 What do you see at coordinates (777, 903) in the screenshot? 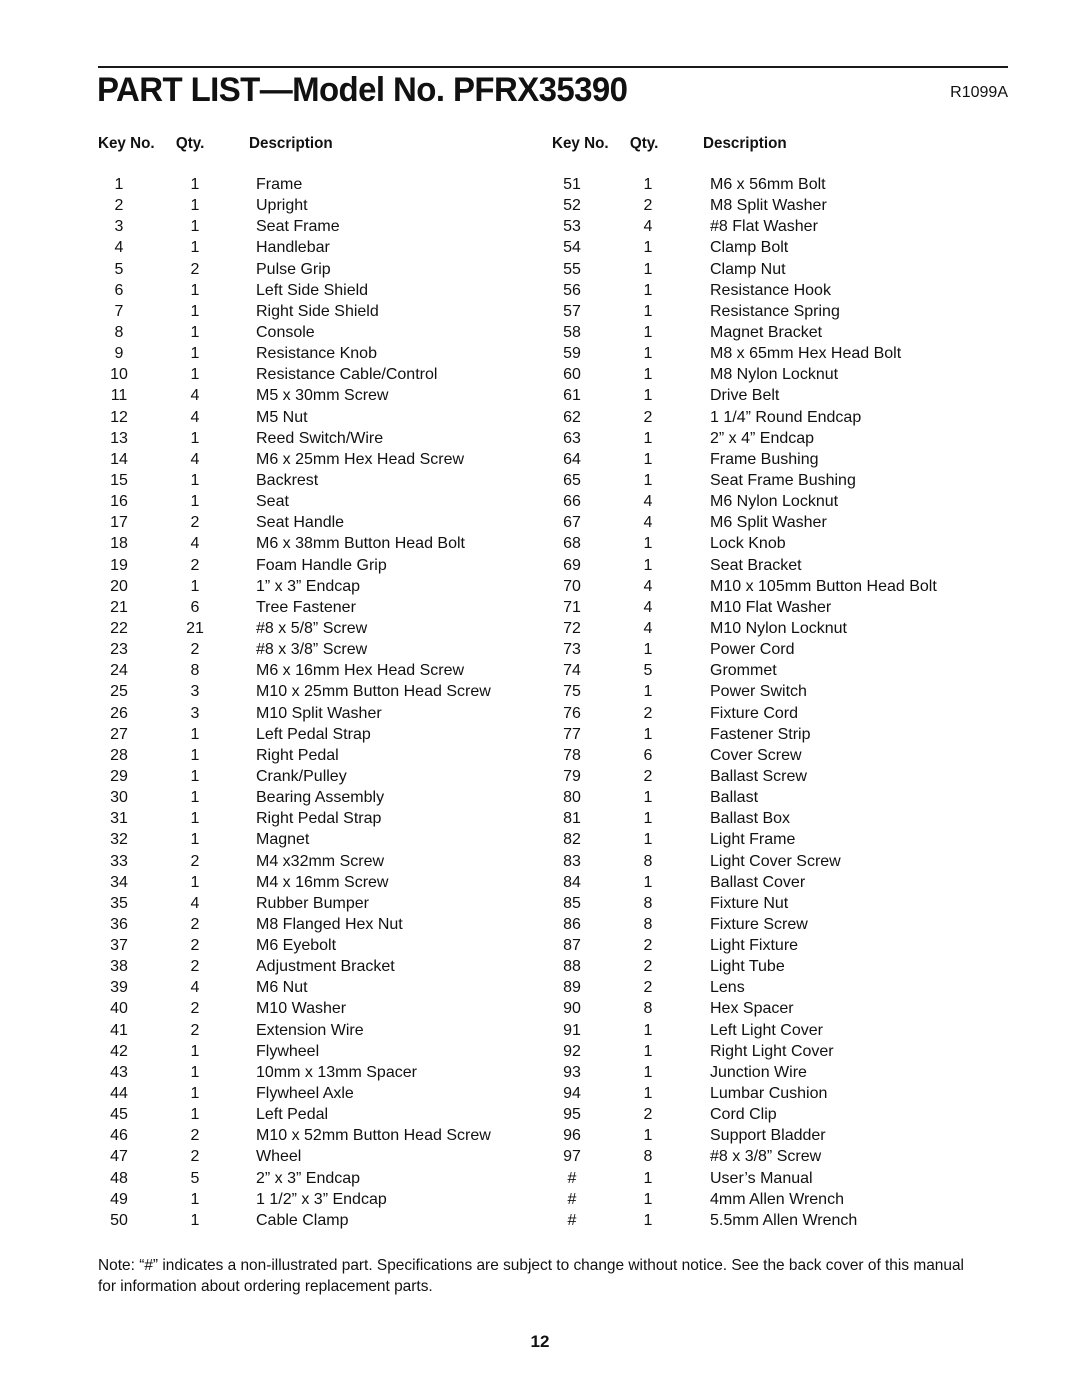
I see `table-row: 85 8 Fixture Nut` at bounding box center [777, 903].